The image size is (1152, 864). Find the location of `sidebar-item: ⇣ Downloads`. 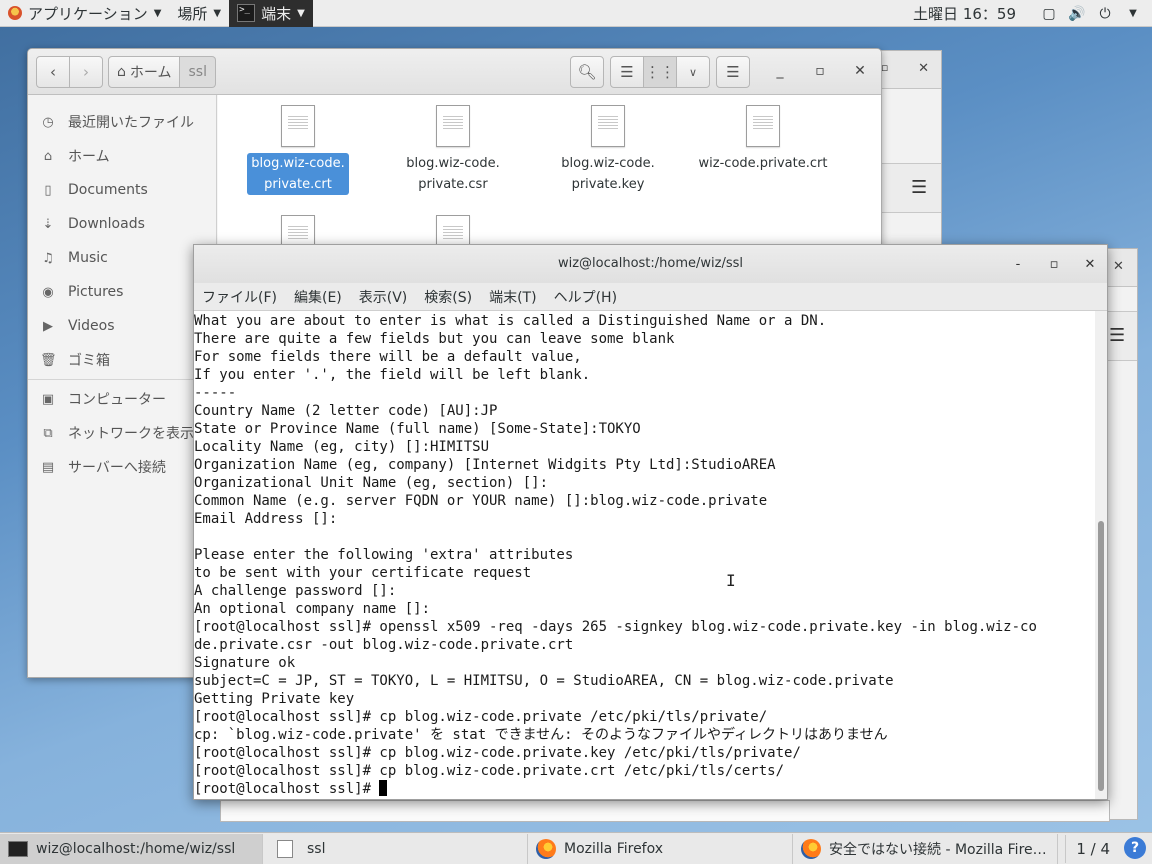

sidebar-item: ⇣ Downloads is located at coordinates (122, 224).